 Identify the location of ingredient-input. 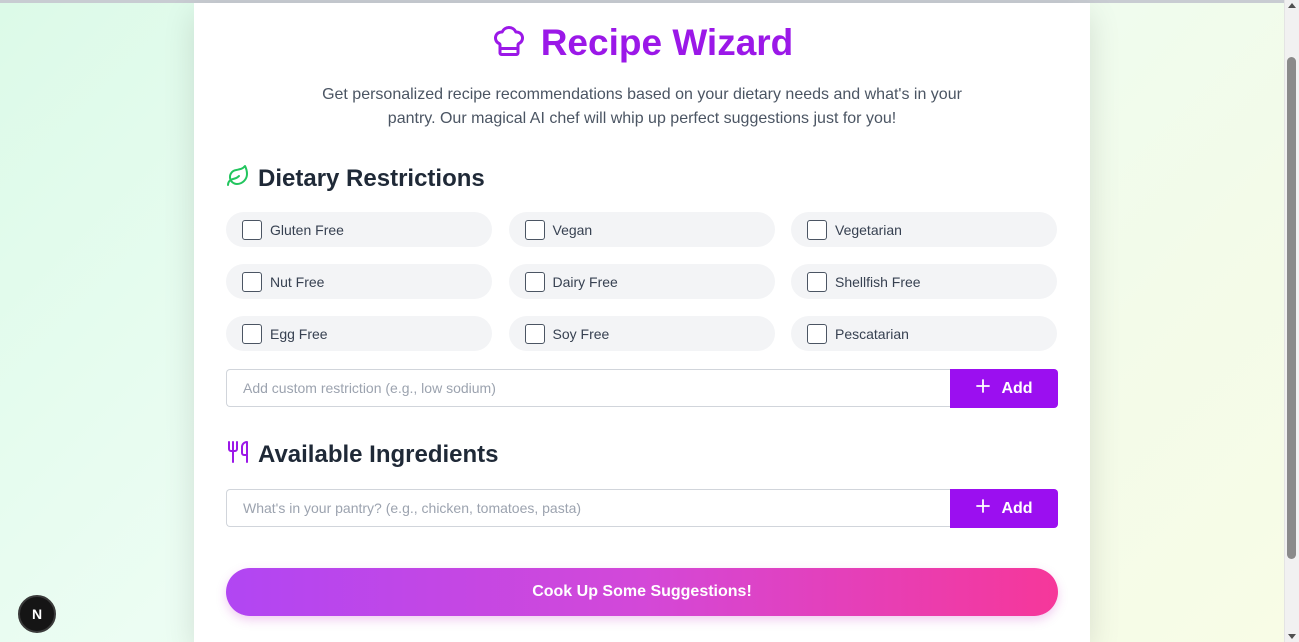
(588, 508).